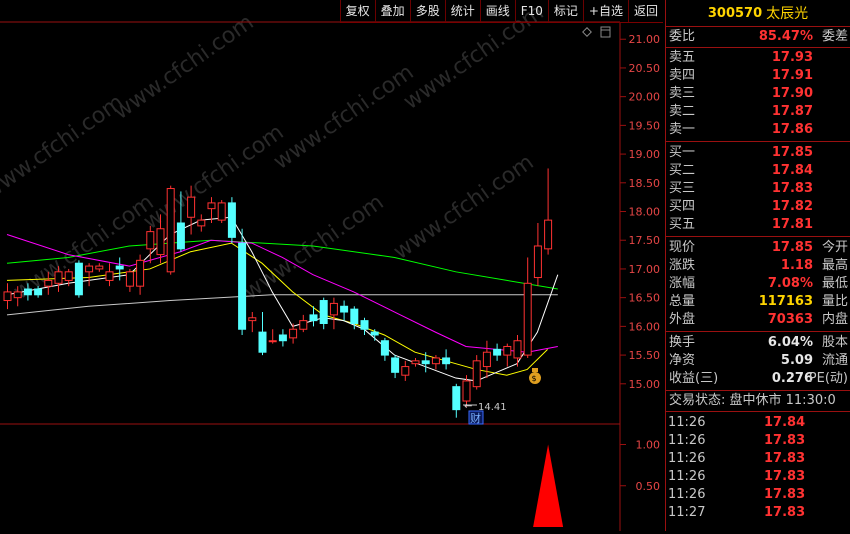 The image size is (850, 534). I want to click on quote-label-right: 量比, so click(834, 301).